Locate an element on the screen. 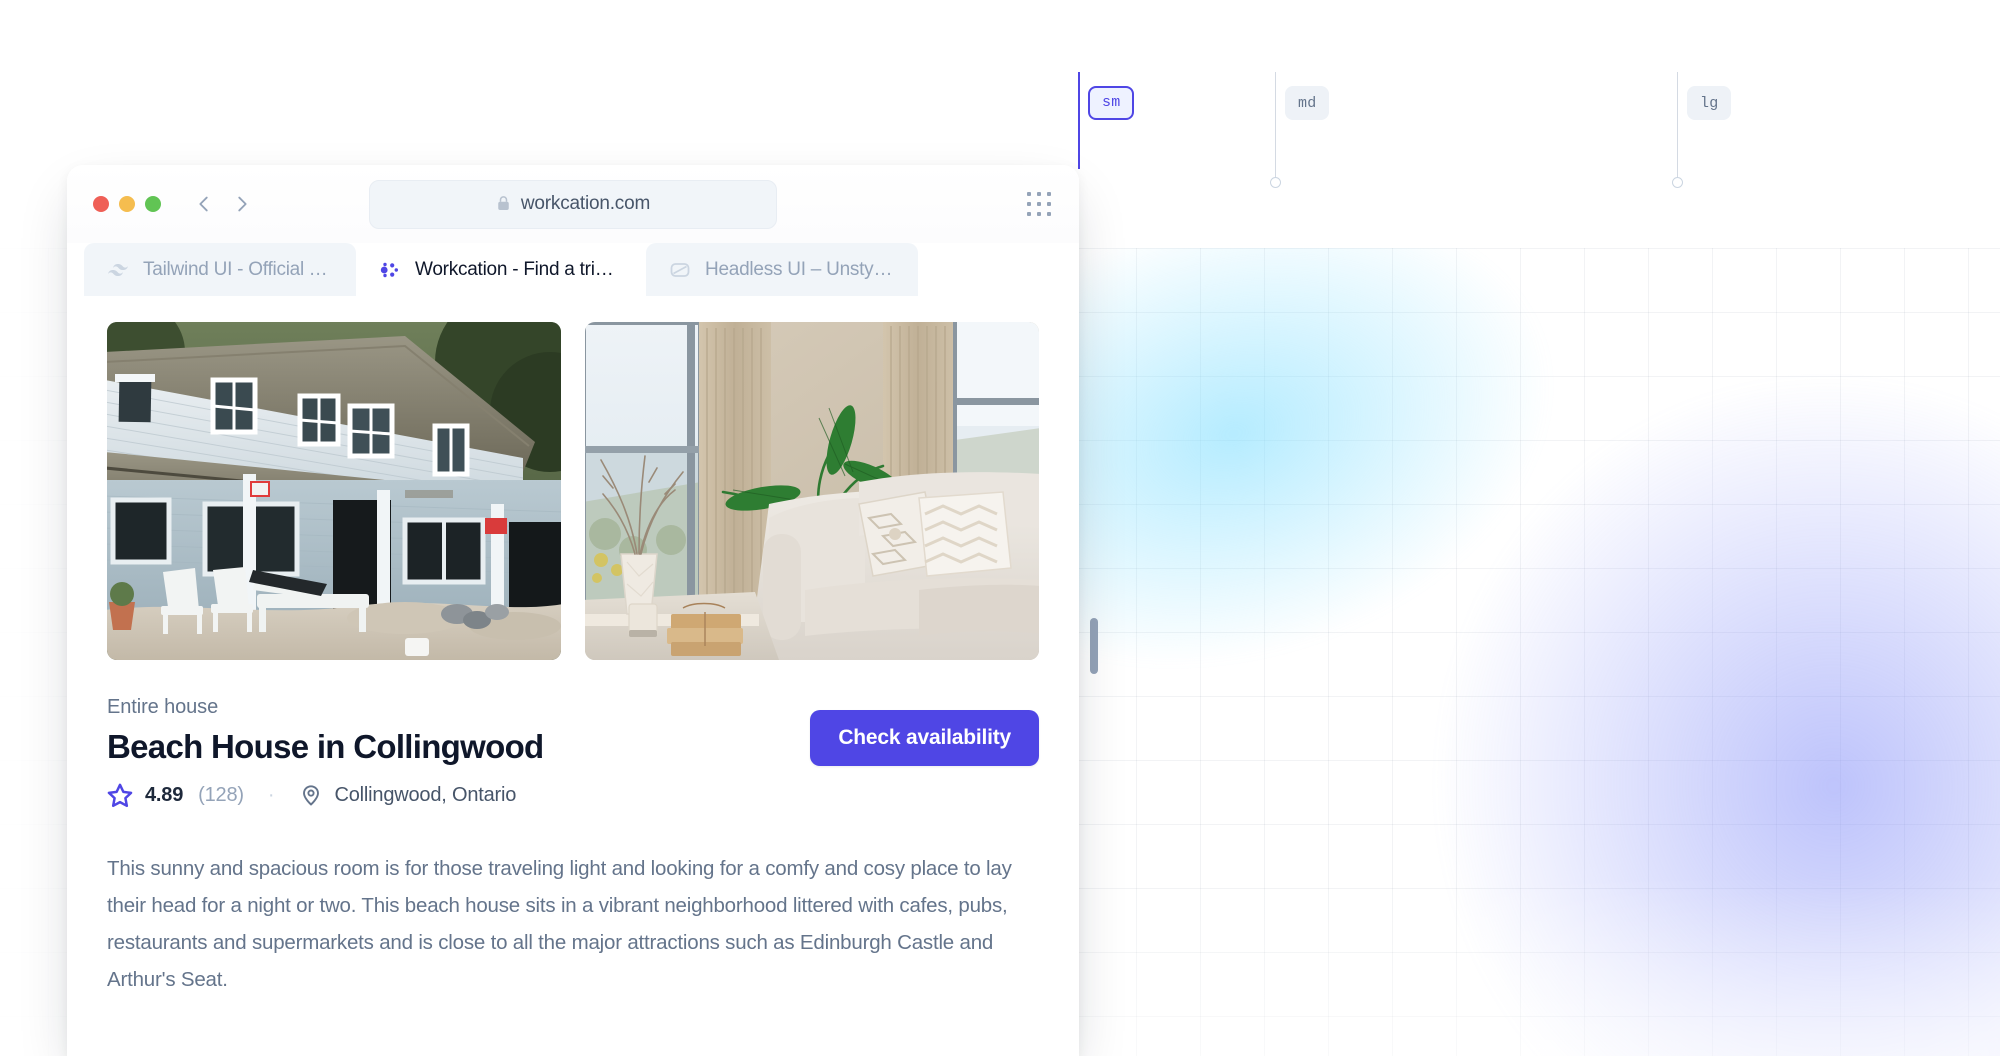 The image size is (2000, 1056). check-availability-button: Check availability is located at coordinates (924, 738).